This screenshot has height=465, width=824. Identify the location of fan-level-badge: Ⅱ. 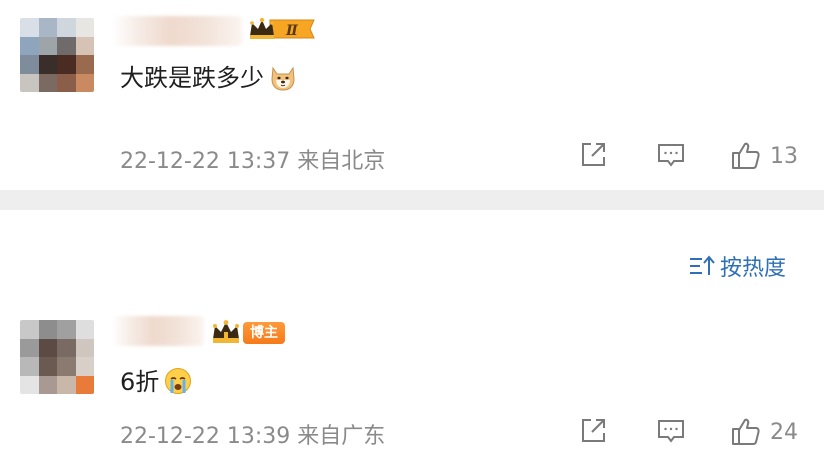
(283, 29).